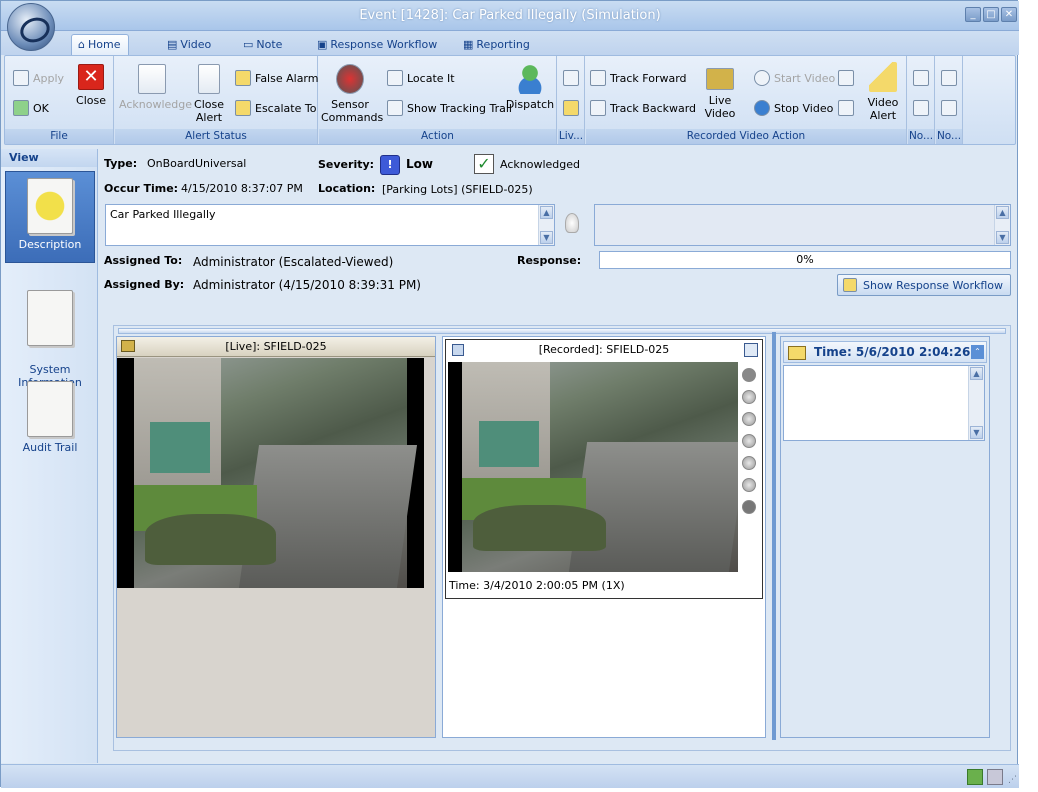 This screenshot has width=1038, height=792. What do you see at coordinates (762, 78) in the screenshot?
I see `play-icon` at bounding box center [762, 78].